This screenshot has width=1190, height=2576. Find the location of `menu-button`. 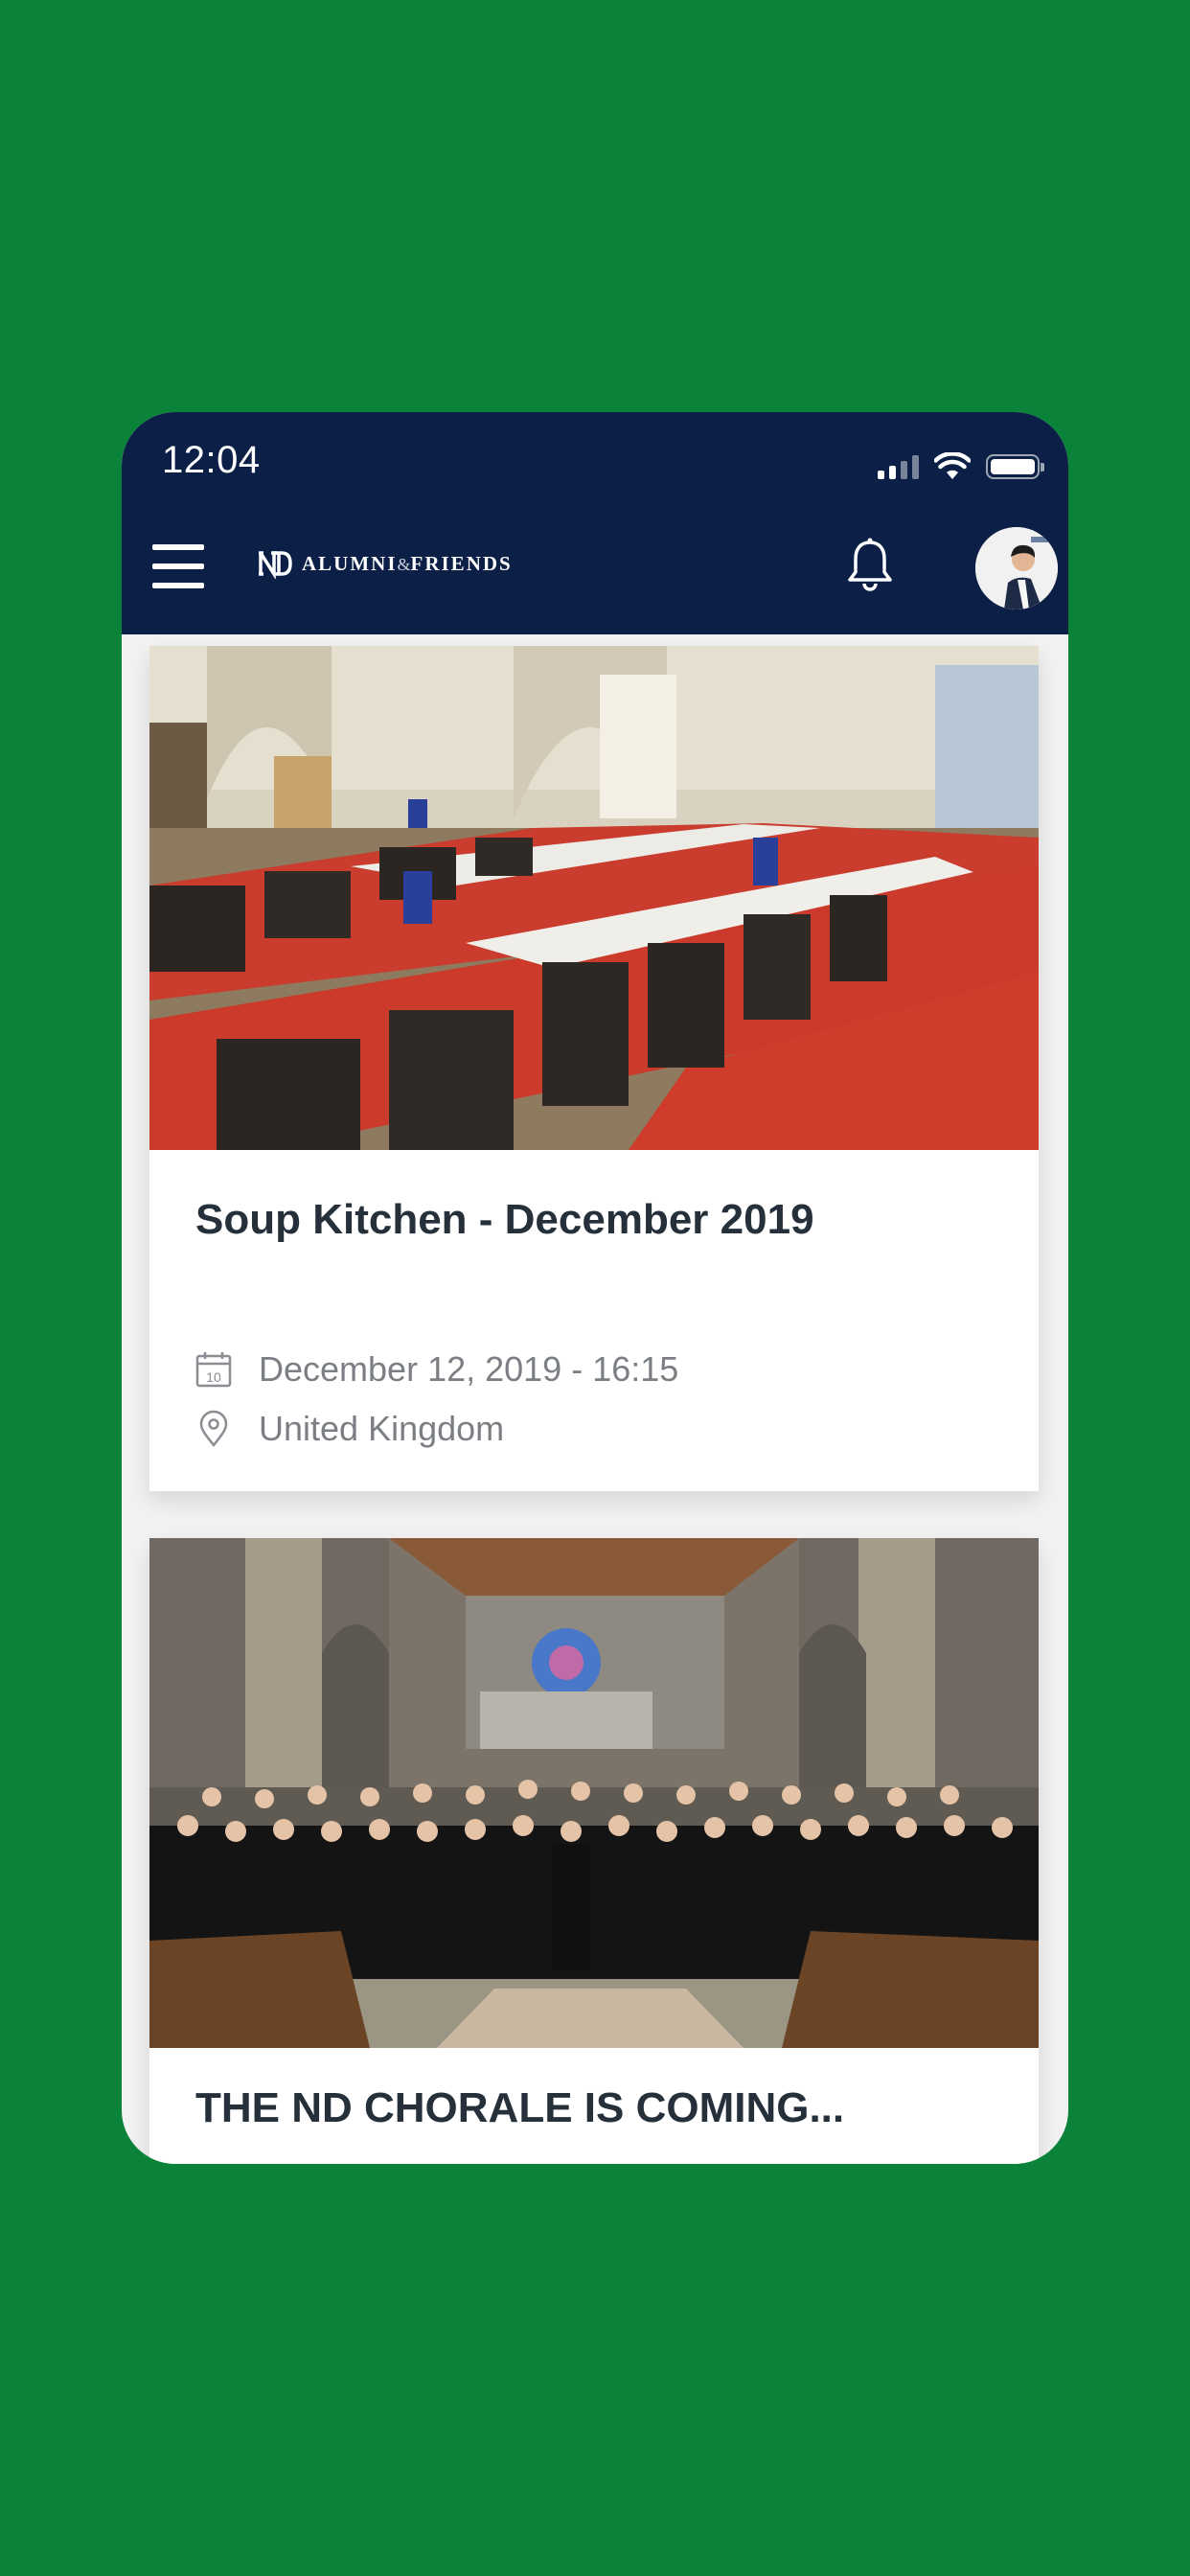

menu-button is located at coordinates (179, 567).